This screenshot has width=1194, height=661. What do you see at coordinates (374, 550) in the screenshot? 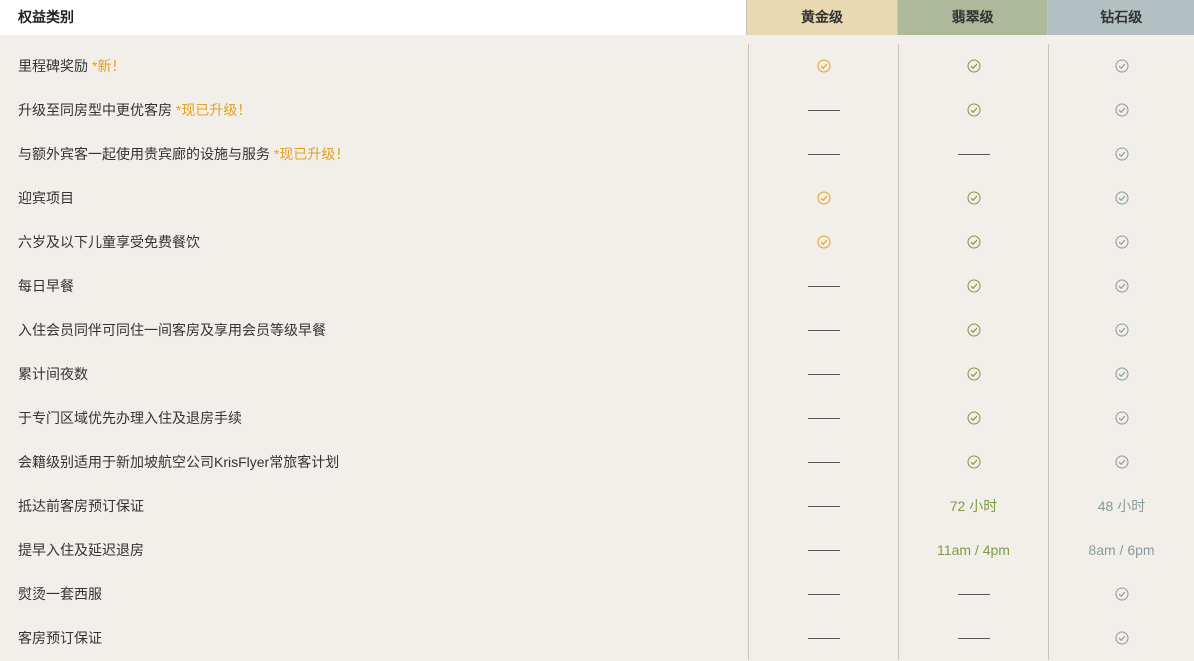
I see `benefit-label: 提早入住及延迟退房` at bounding box center [374, 550].